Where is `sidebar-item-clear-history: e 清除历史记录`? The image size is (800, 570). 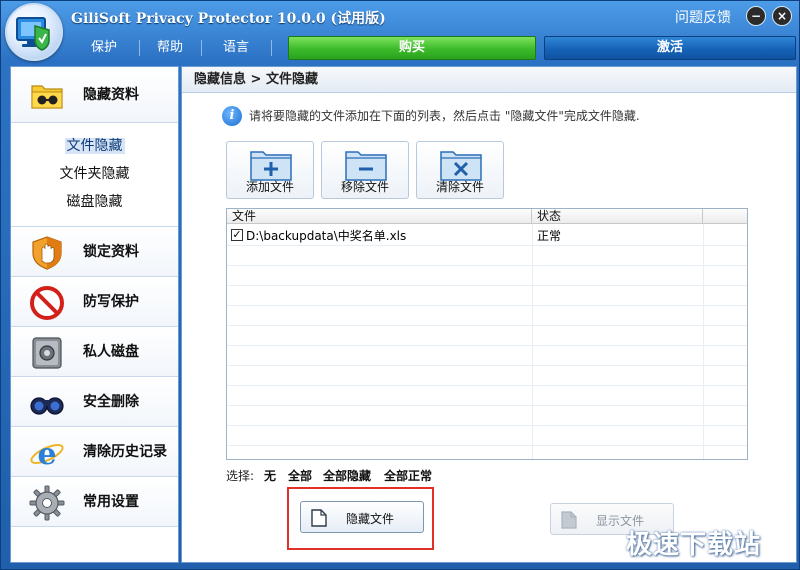
sidebar-item-clear-history: e 清除历史记录 is located at coordinates (94, 452).